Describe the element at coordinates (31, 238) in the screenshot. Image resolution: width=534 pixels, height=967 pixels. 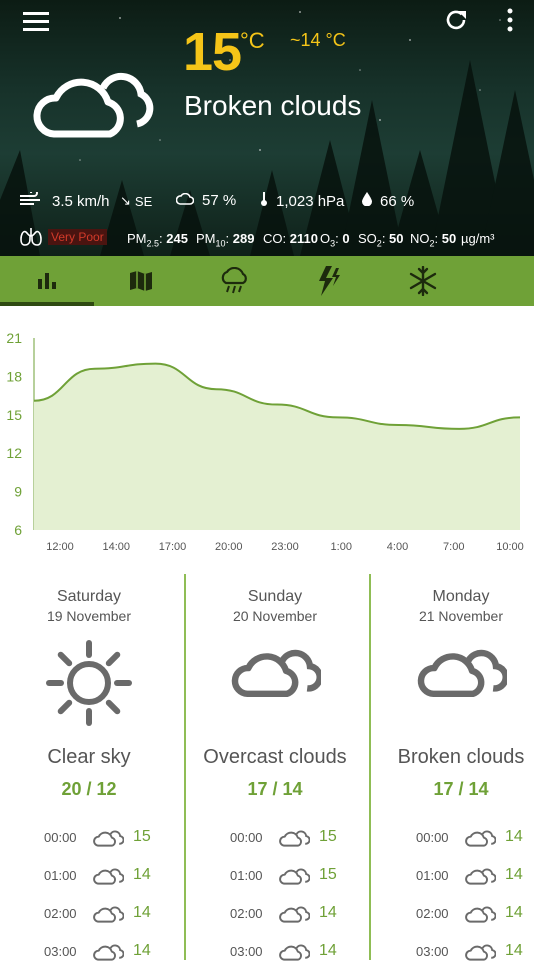
I see `lungs-icon` at that location.